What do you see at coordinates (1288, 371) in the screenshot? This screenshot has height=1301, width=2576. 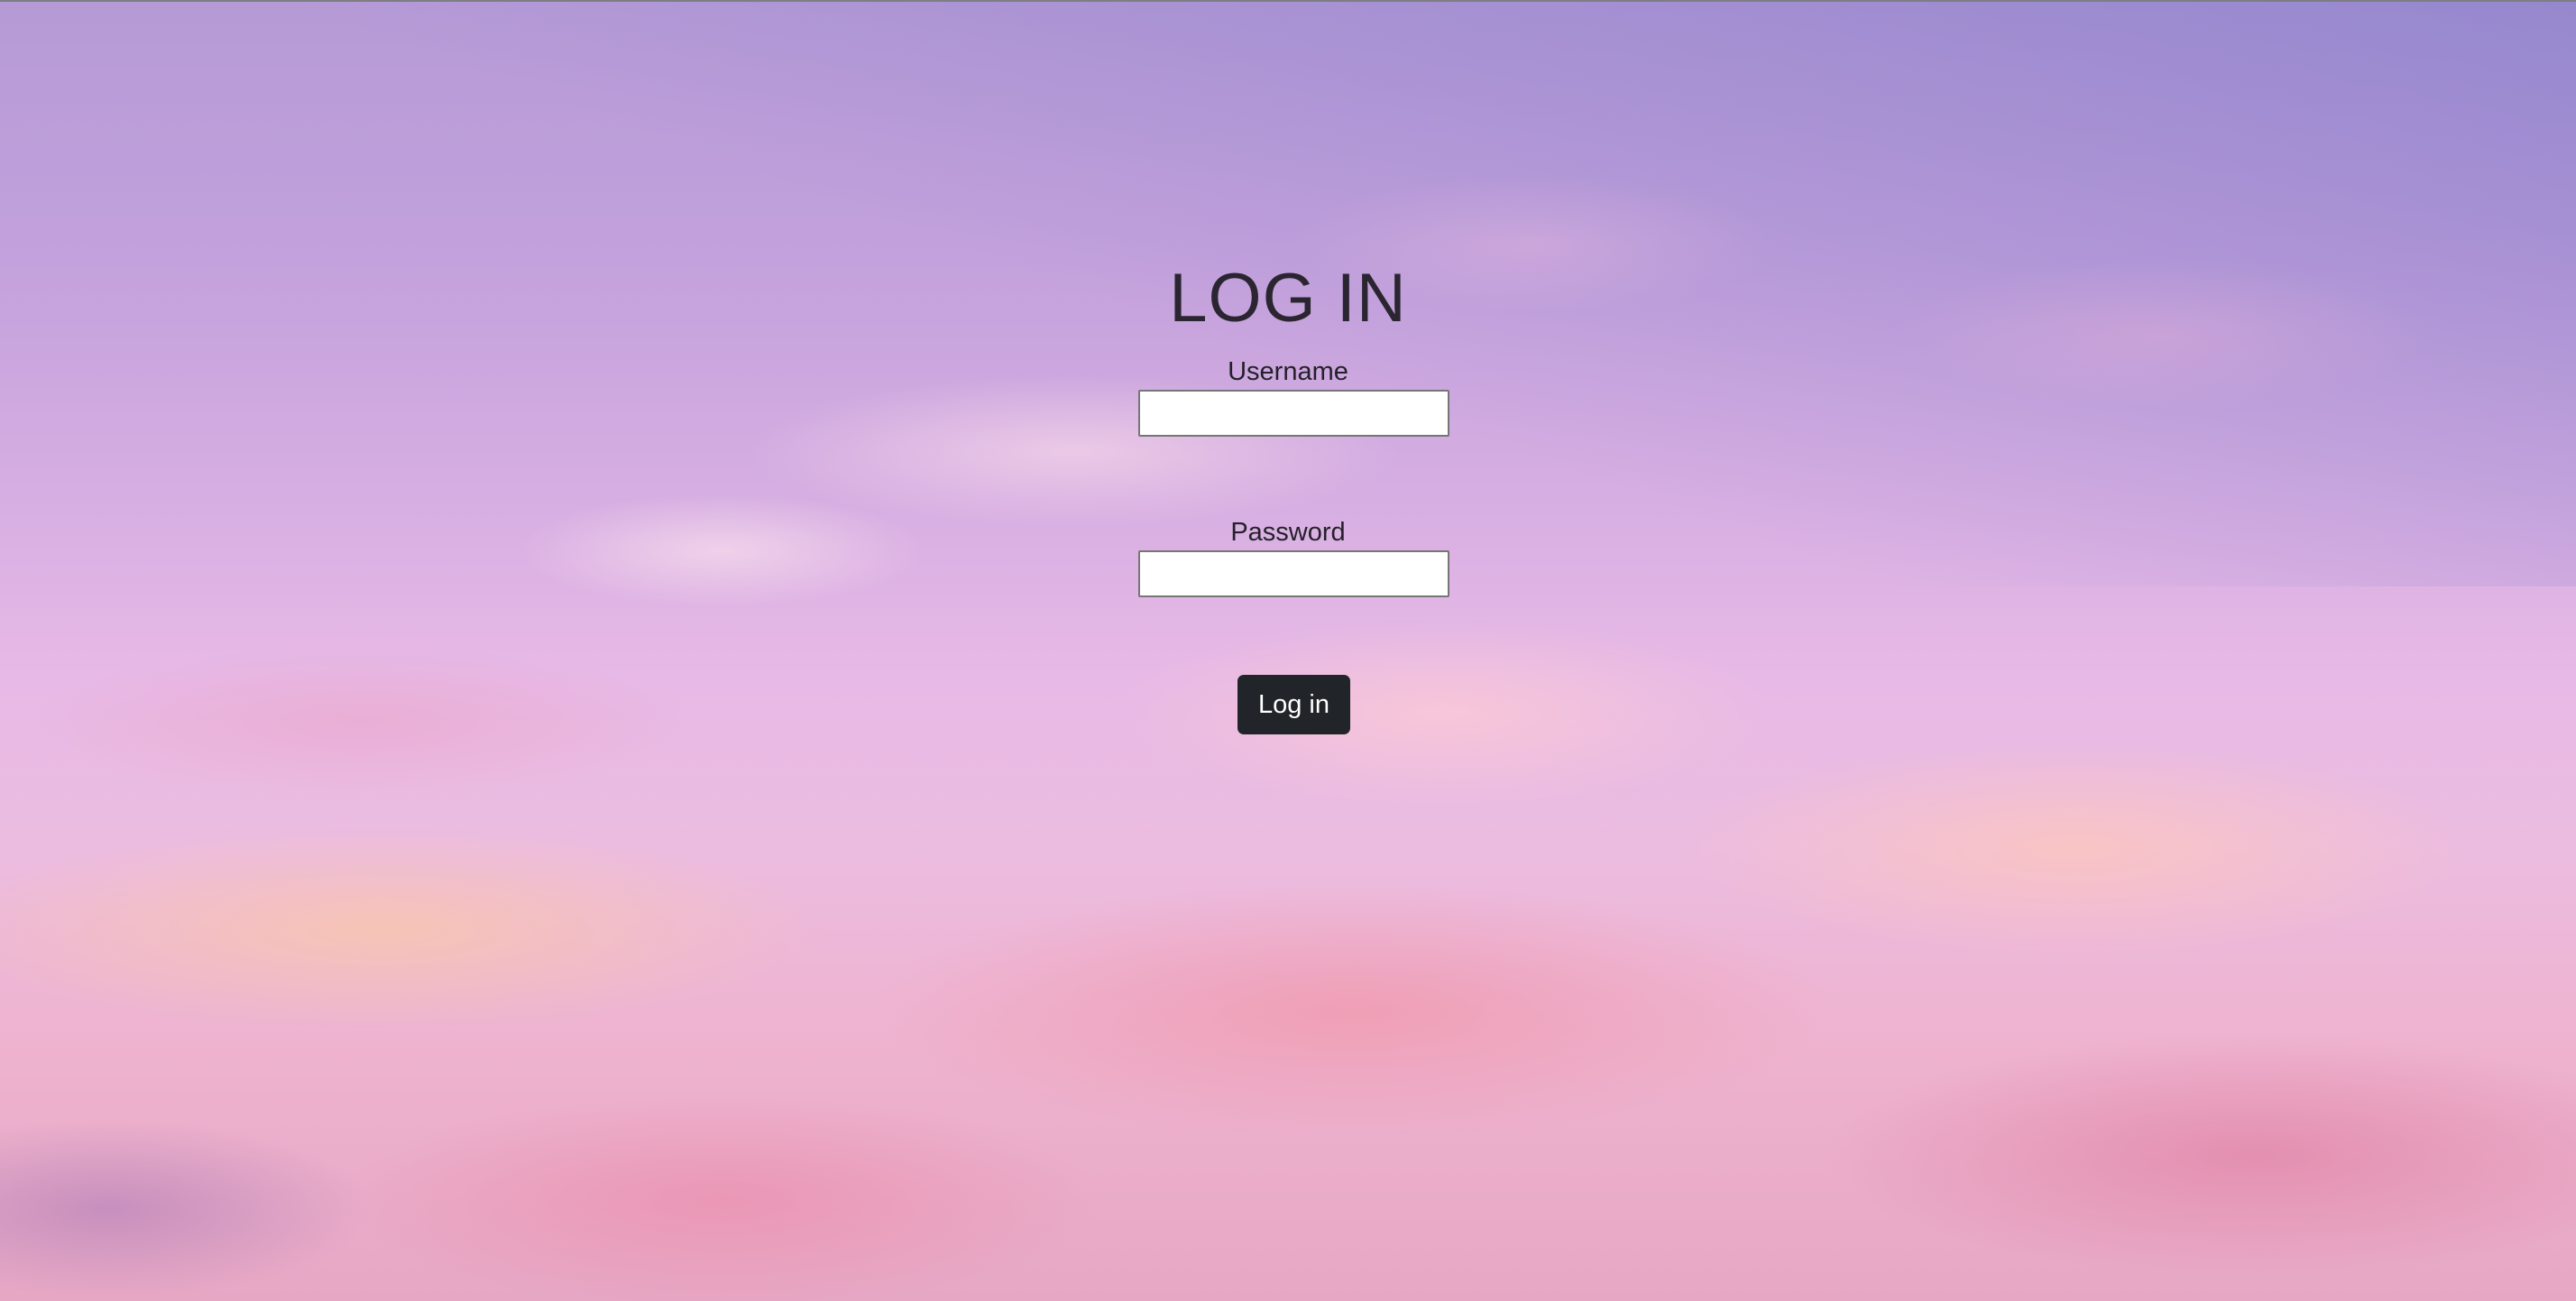 I see `username-label: Username` at bounding box center [1288, 371].